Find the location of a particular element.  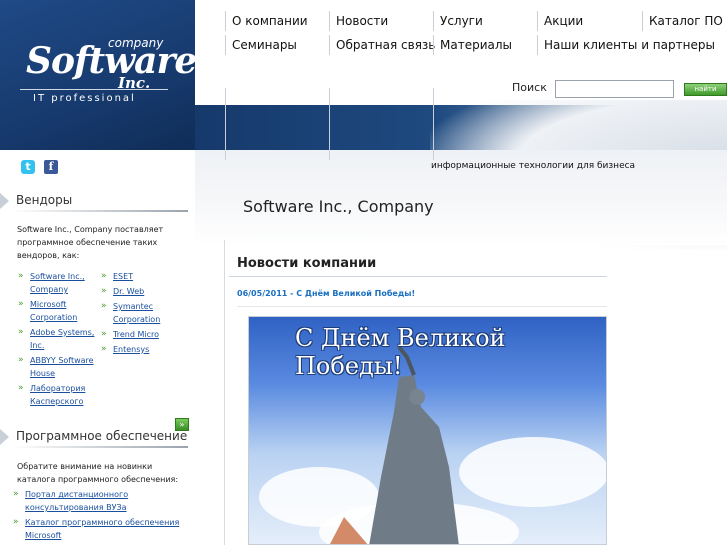

nav-services: Услуги is located at coordinates (458, 21).